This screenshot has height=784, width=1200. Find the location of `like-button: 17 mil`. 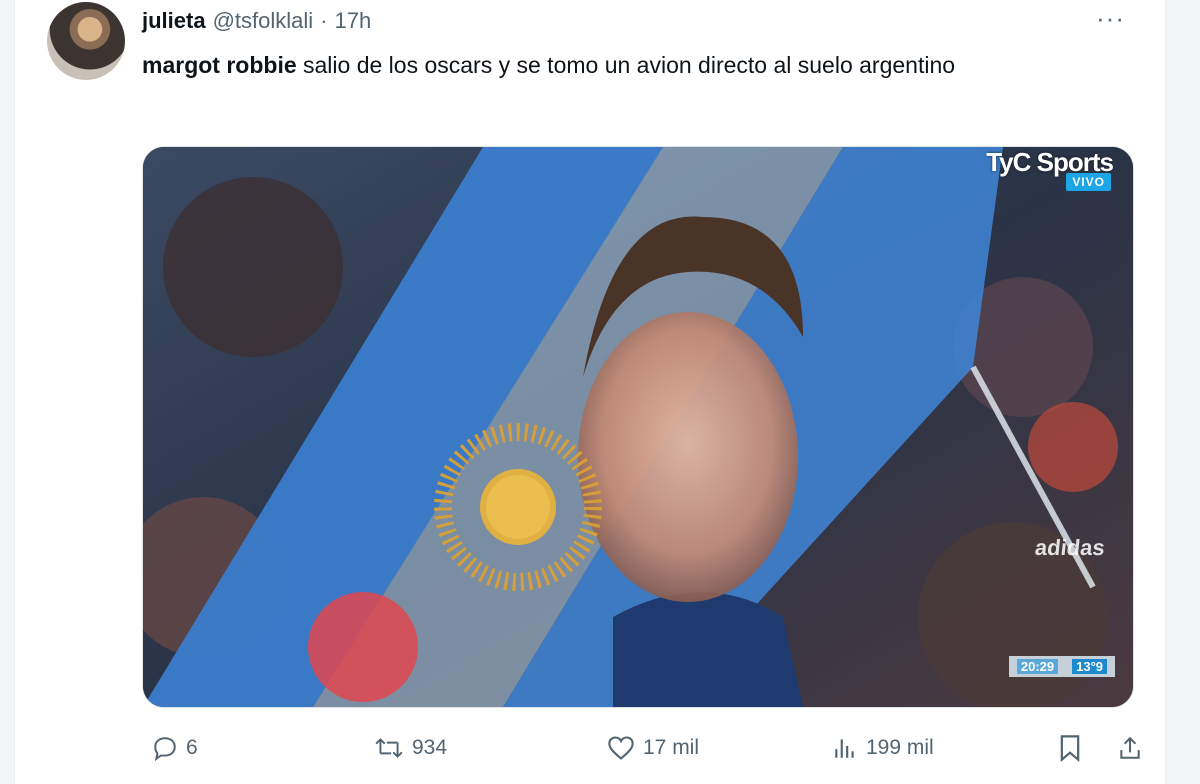

like-button: 17 mil is located at coordinates (653, 748).